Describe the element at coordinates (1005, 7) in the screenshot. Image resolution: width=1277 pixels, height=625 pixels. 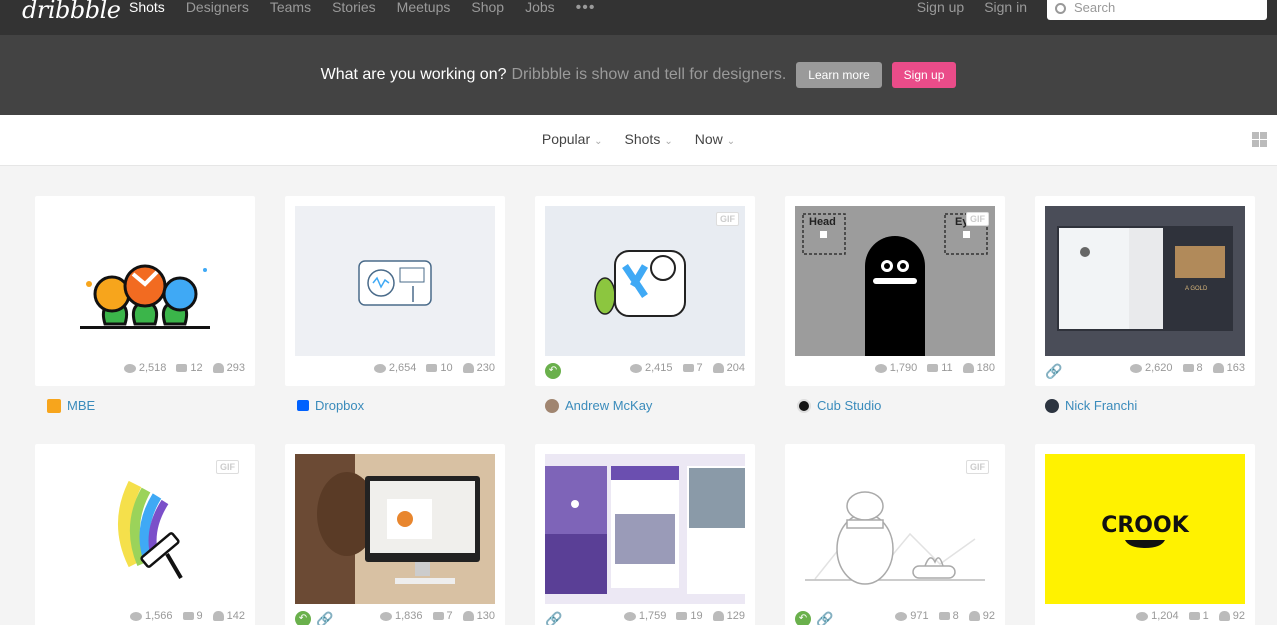
I see `signin-link: Sign in` at that location.